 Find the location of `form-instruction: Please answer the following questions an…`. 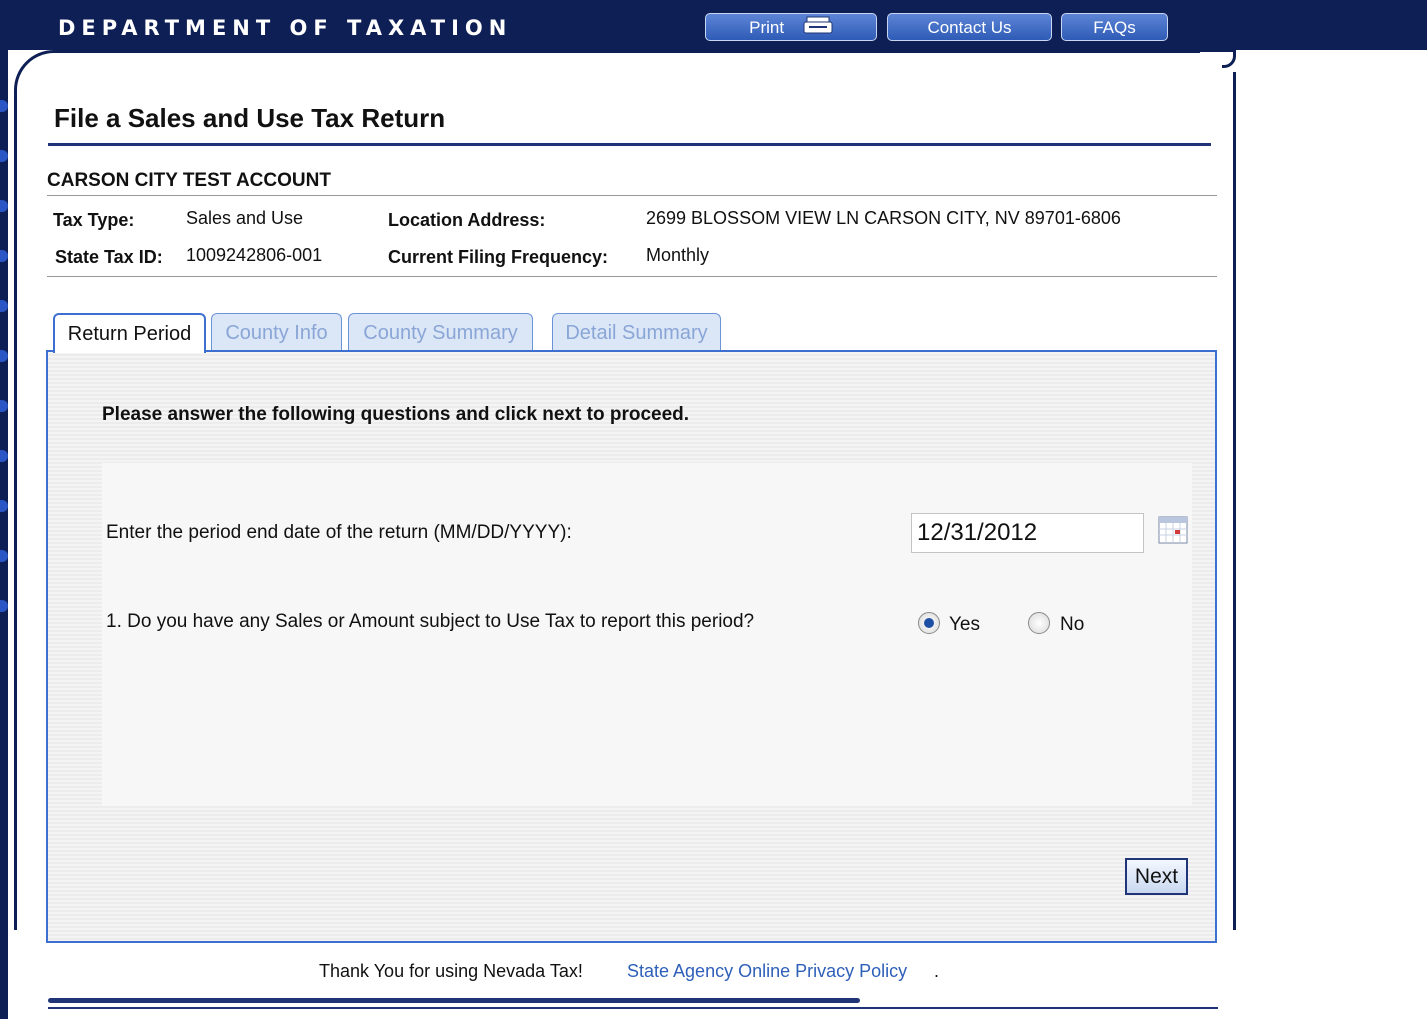

form-instruction: Please answer the following questions an… is located at coordinates (396, 414).